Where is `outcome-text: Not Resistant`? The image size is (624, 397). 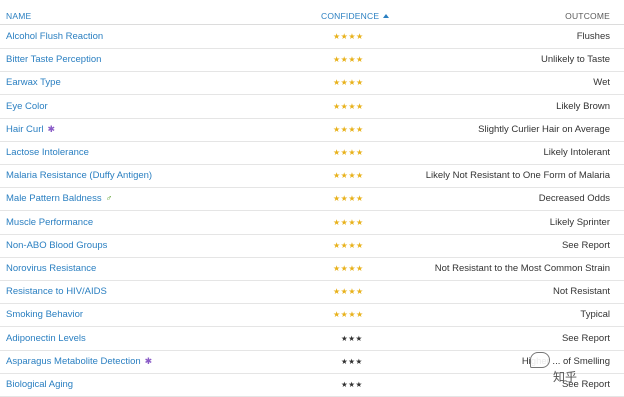
outcome-text: Not Resistant is located at coordinates (581, 292).